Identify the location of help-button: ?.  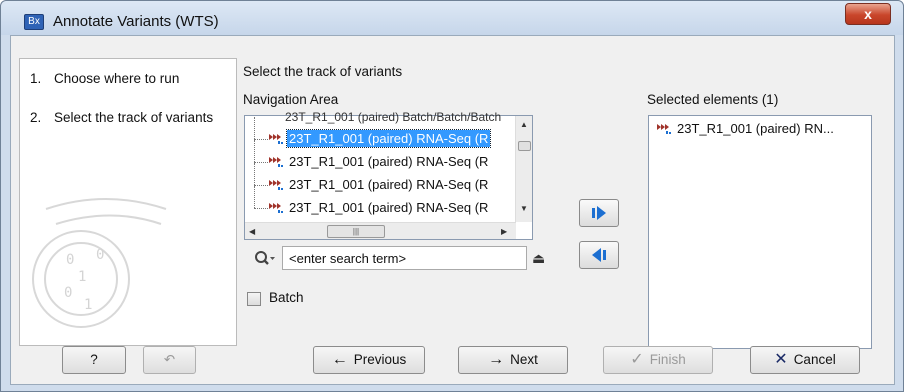
(94, 360).